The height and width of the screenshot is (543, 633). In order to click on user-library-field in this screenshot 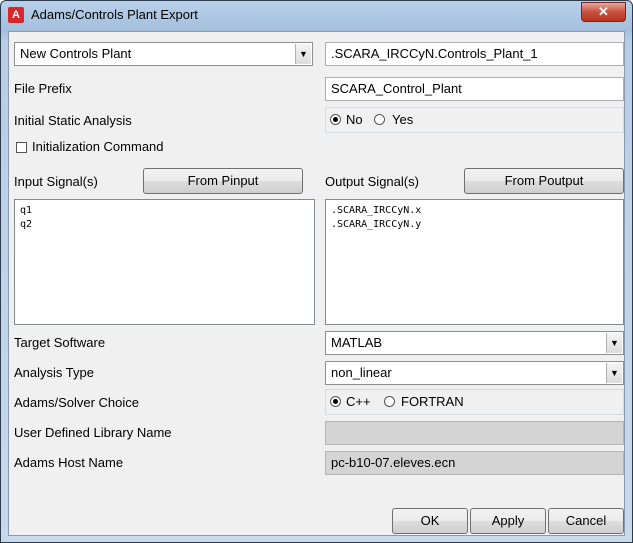, I will do `click(474, 433)`.